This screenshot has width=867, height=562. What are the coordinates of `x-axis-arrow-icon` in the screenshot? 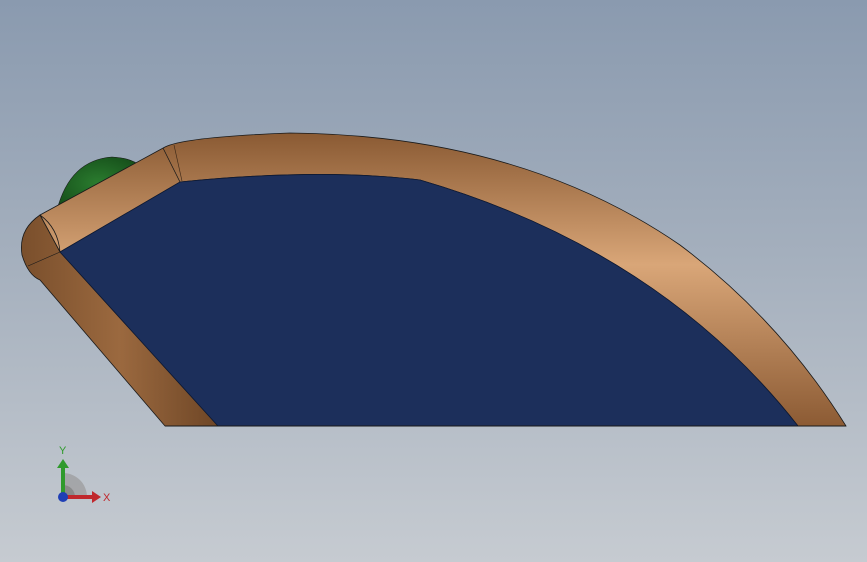 It's located at (96, 497).